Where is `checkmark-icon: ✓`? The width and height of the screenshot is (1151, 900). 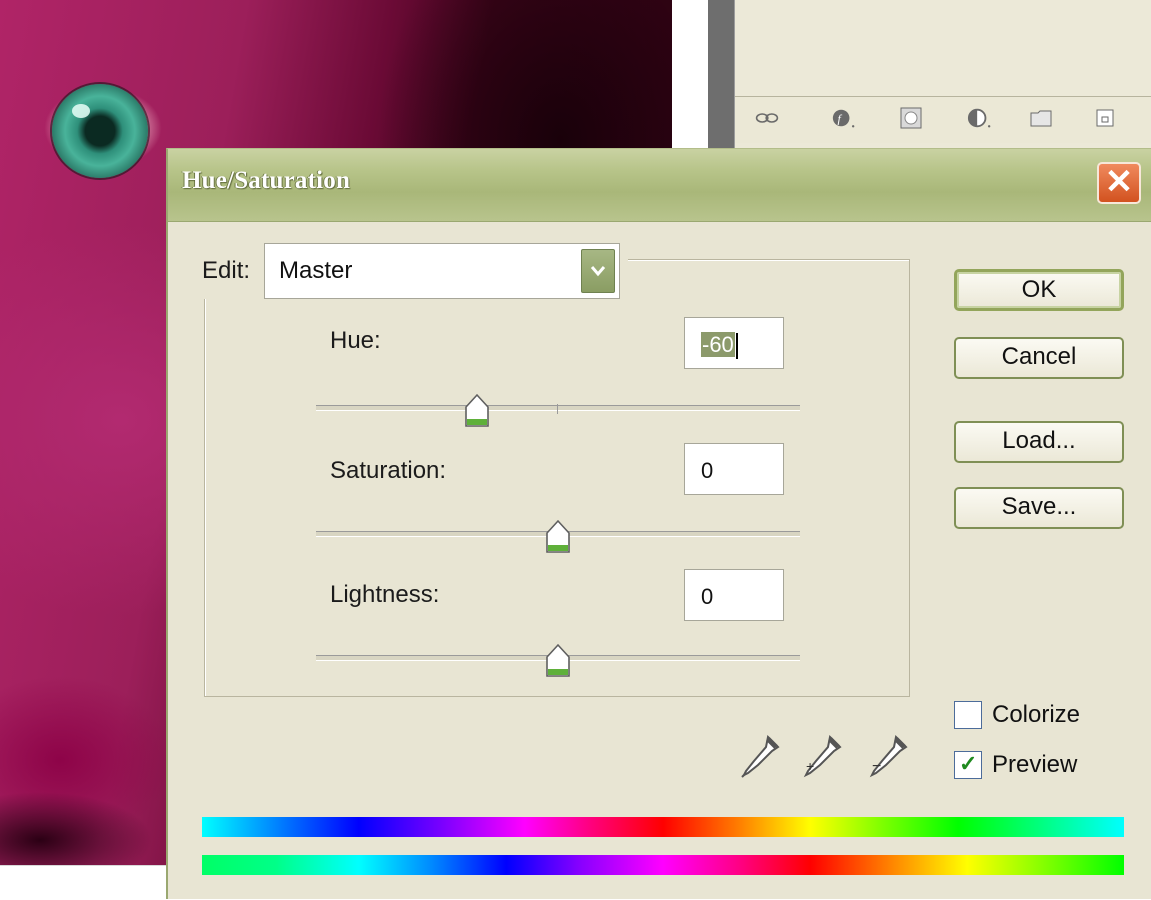 checkmark-icon: ✓ is located at coordinates (968, 763).